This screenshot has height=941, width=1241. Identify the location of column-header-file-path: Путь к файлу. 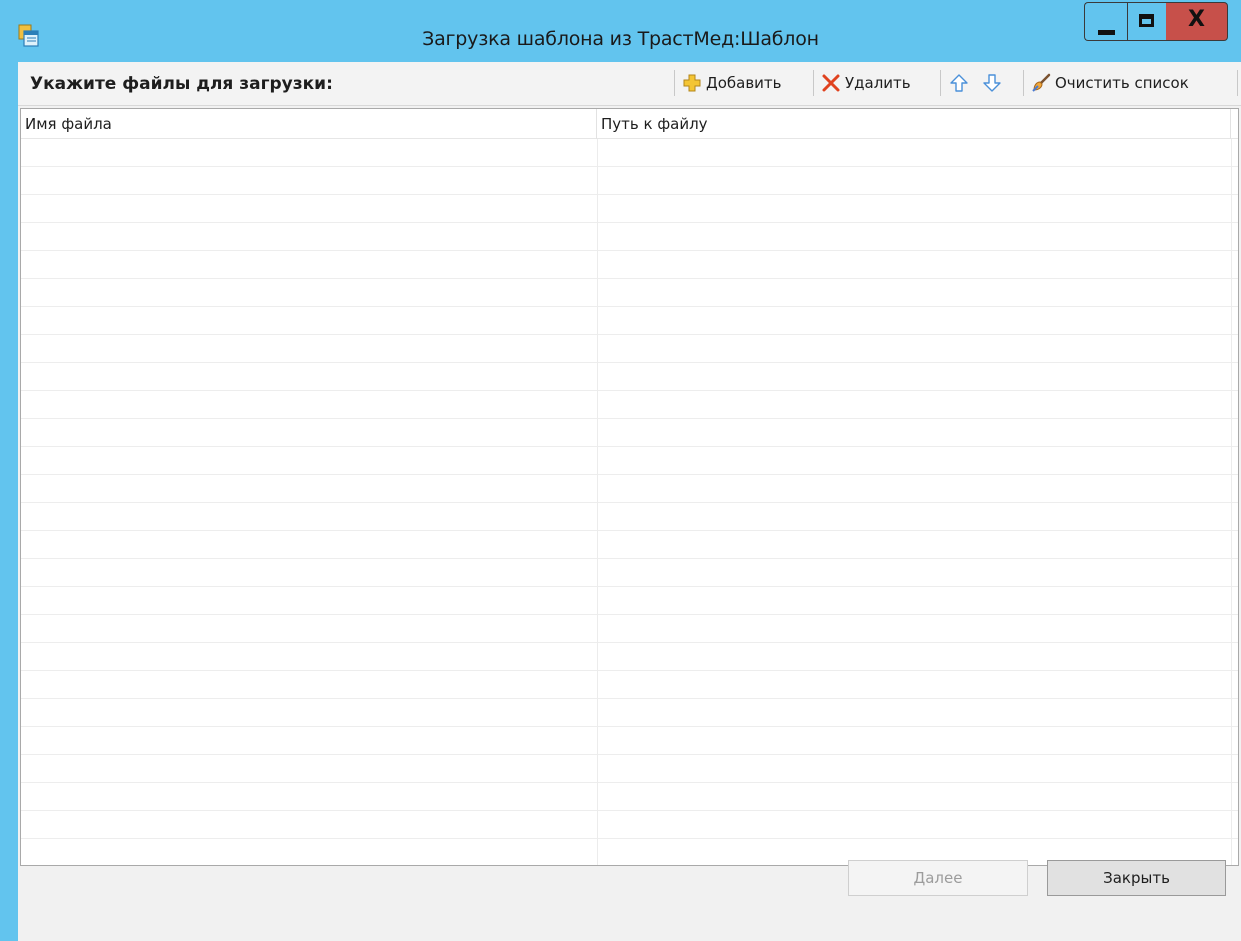
(914, 124).